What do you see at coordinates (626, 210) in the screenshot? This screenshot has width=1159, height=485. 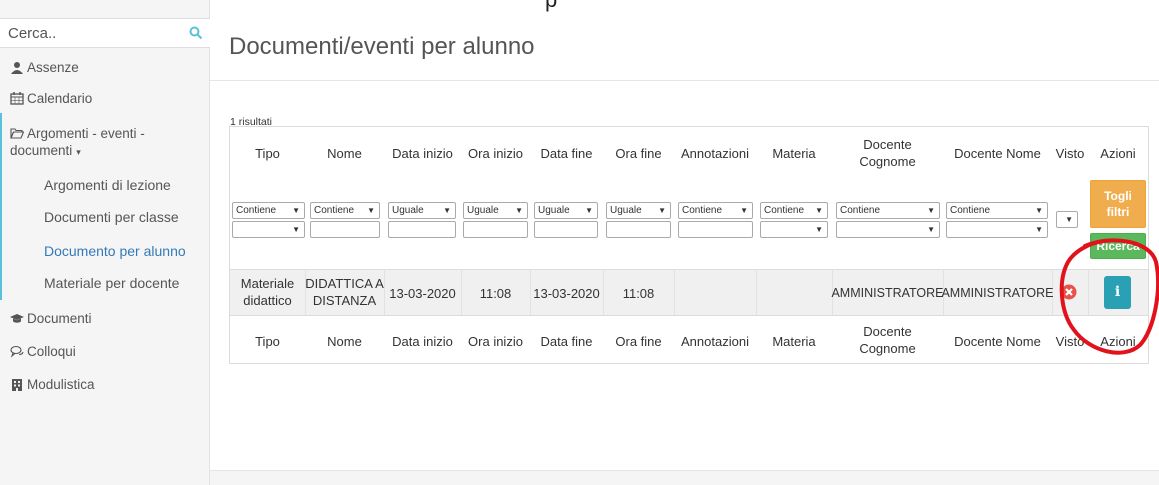 I see `filter-op-label: Uguale` at bounding box center [626, 210].